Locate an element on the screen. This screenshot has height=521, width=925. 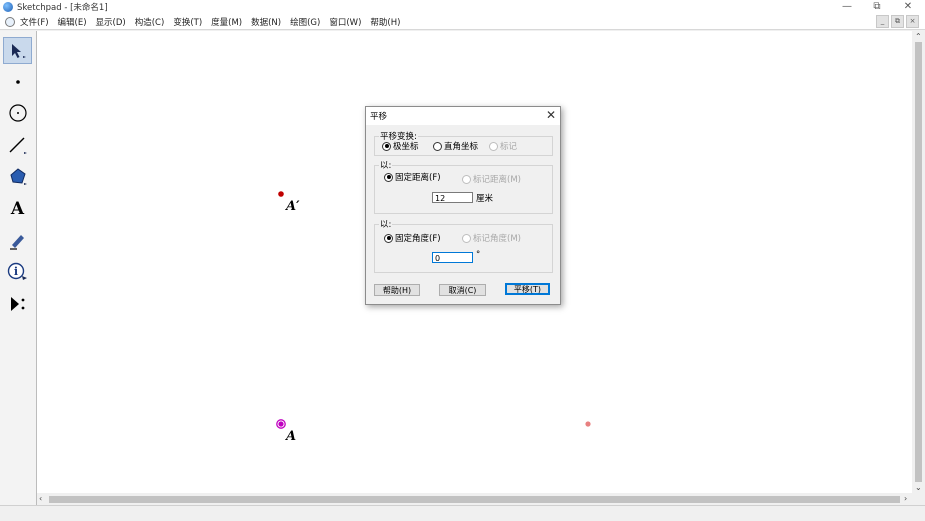
radio-marked-angle: 标记角度(M) is located at coordinates (491, 238).